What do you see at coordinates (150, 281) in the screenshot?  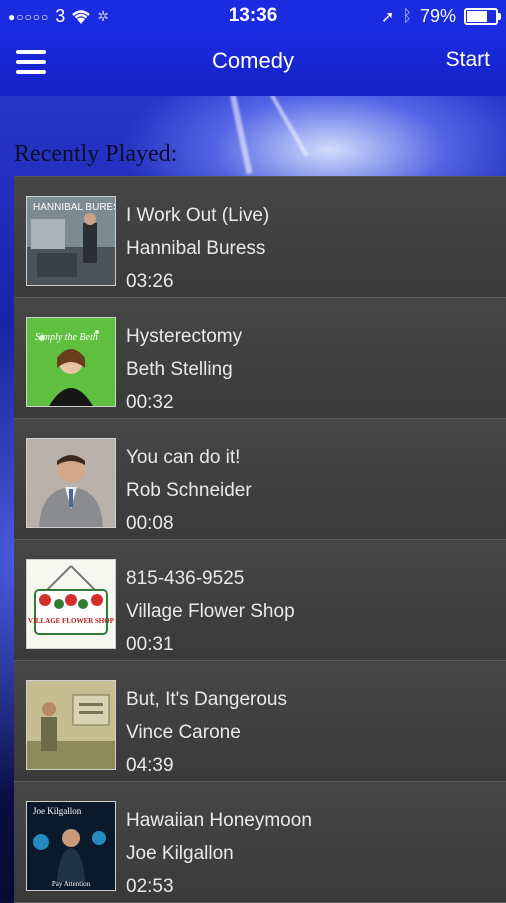 I see `track-duration: 03:26` at bounding box center [150, 281].